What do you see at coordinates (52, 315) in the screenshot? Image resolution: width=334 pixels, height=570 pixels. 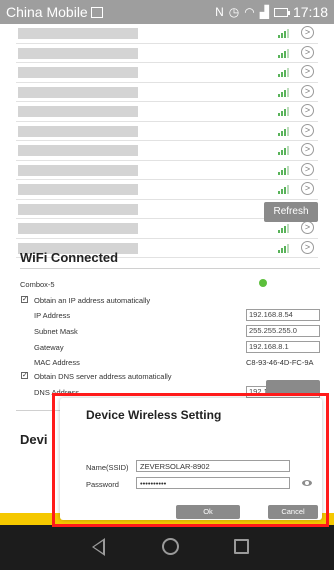 I see `ip-address-label: IP Address` at bounding box center [52, 315].